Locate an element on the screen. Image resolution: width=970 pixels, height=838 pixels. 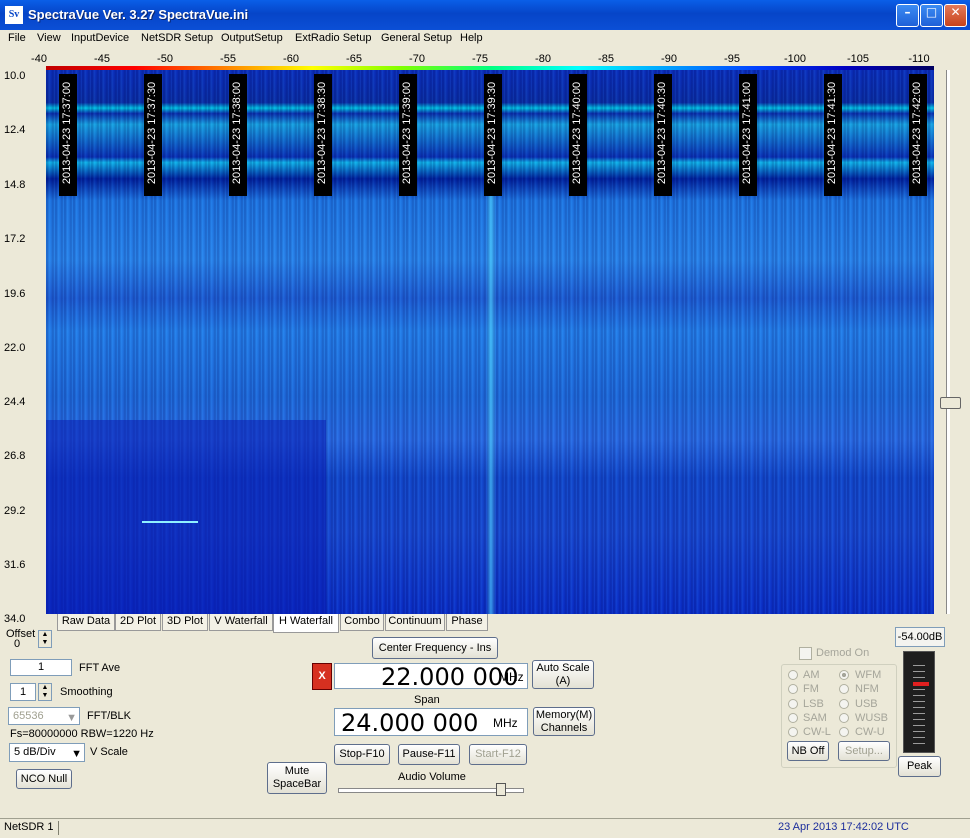
fft-blk-label: FFT/BLK is located at coordinates (109, 716).